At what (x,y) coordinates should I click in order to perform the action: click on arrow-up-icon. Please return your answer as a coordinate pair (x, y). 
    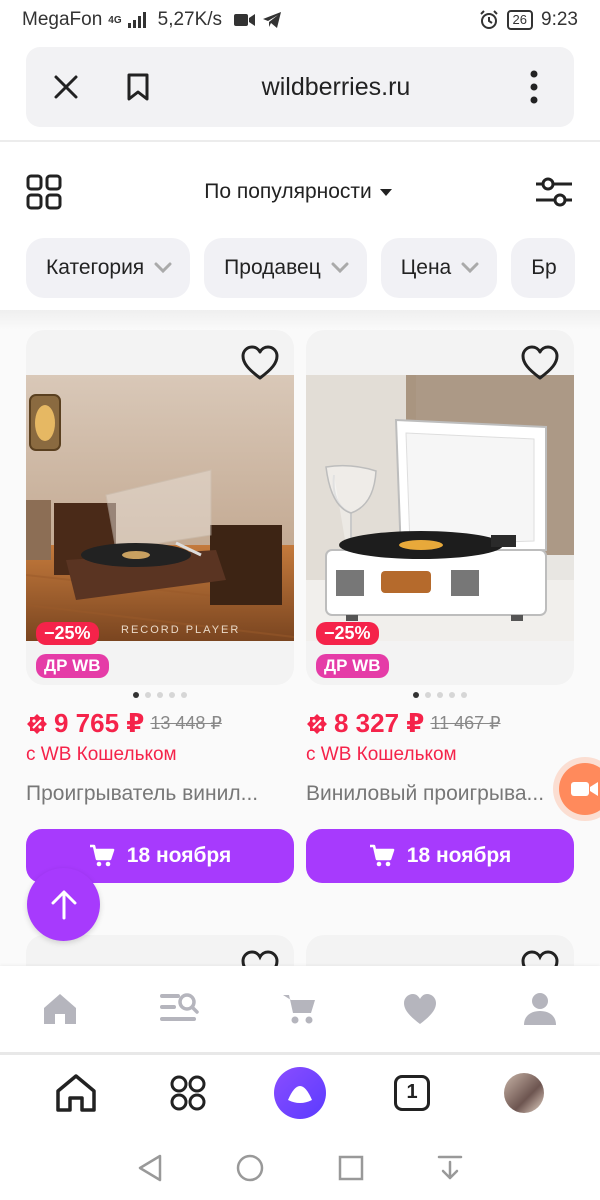
    Looking at the image, I should click on (63, 904).